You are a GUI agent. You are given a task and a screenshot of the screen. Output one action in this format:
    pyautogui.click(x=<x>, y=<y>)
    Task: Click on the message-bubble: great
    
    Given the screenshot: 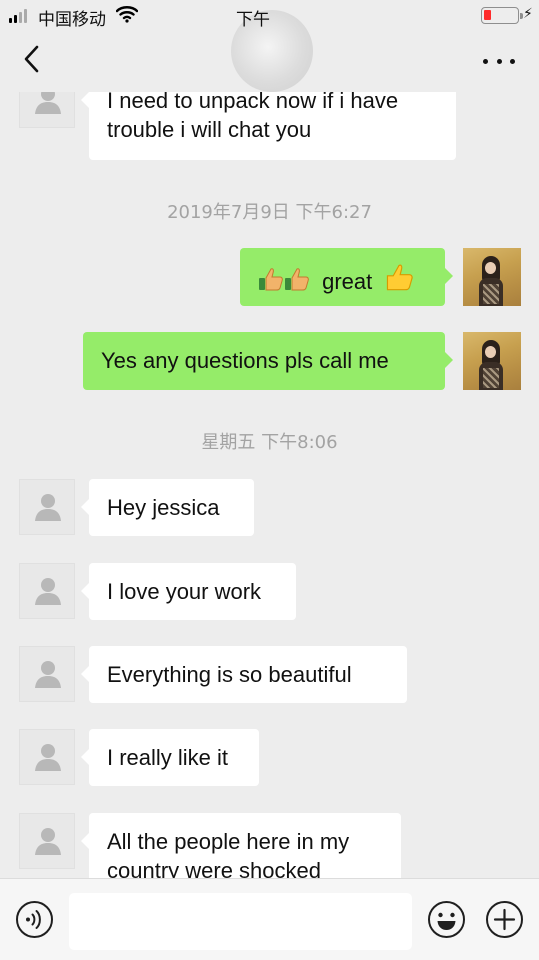 What is the action you would take?
    pyautogui.click(x=346, y=277)
    